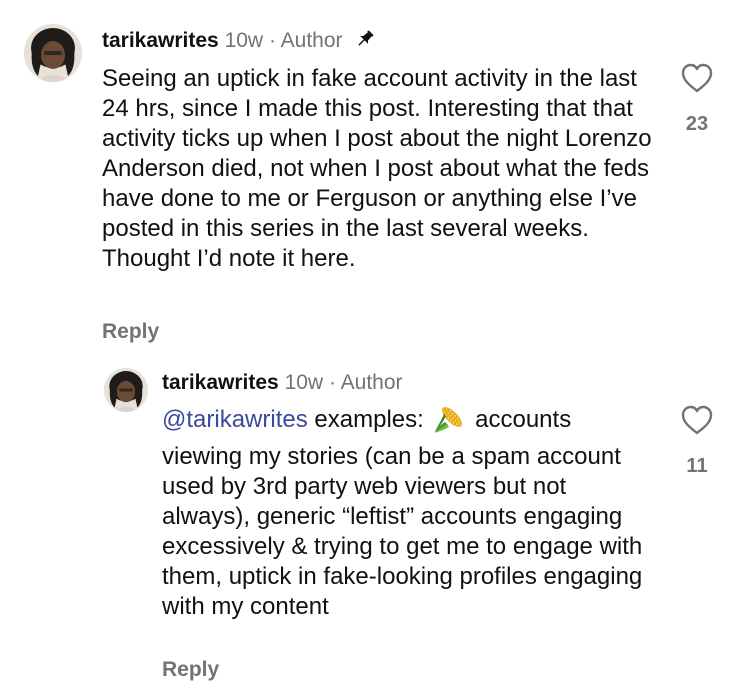 This screenshot has height=694, width=750. Describe the element at coordinates (697, 124) in the screenshot. I see `like-count: 23` at that location.